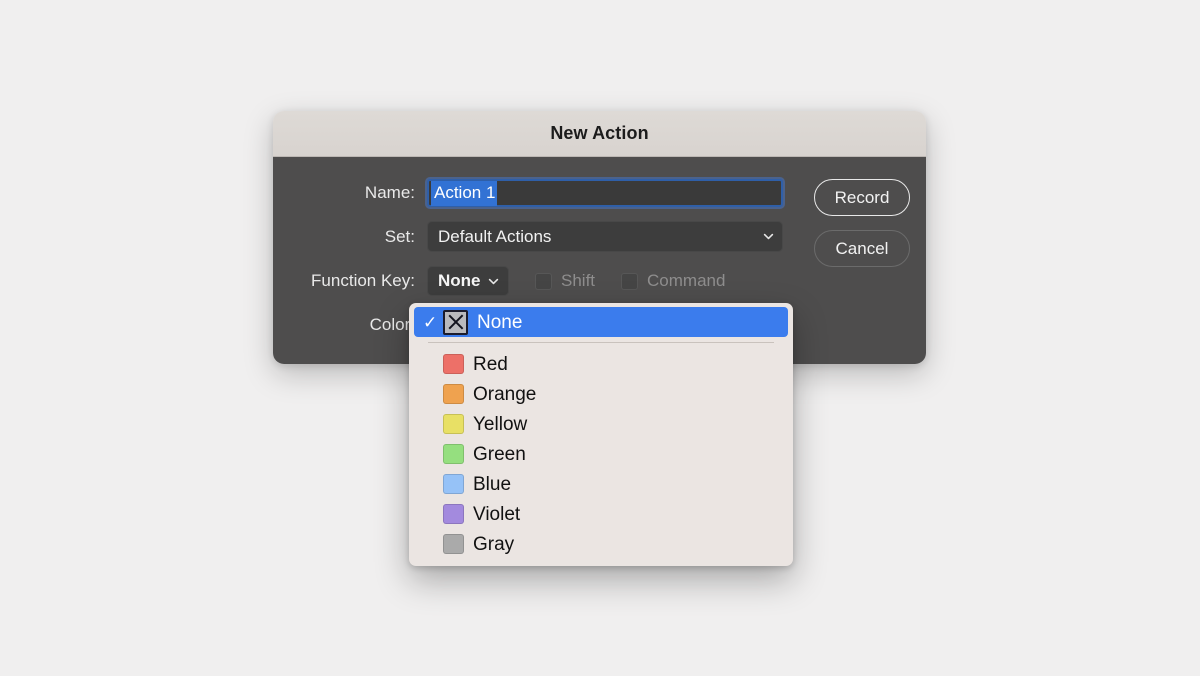 The image size is (1200, 676). Describe the element at coordinates (455, 322) in the screenshot. I see `none-x-icon` at that location.